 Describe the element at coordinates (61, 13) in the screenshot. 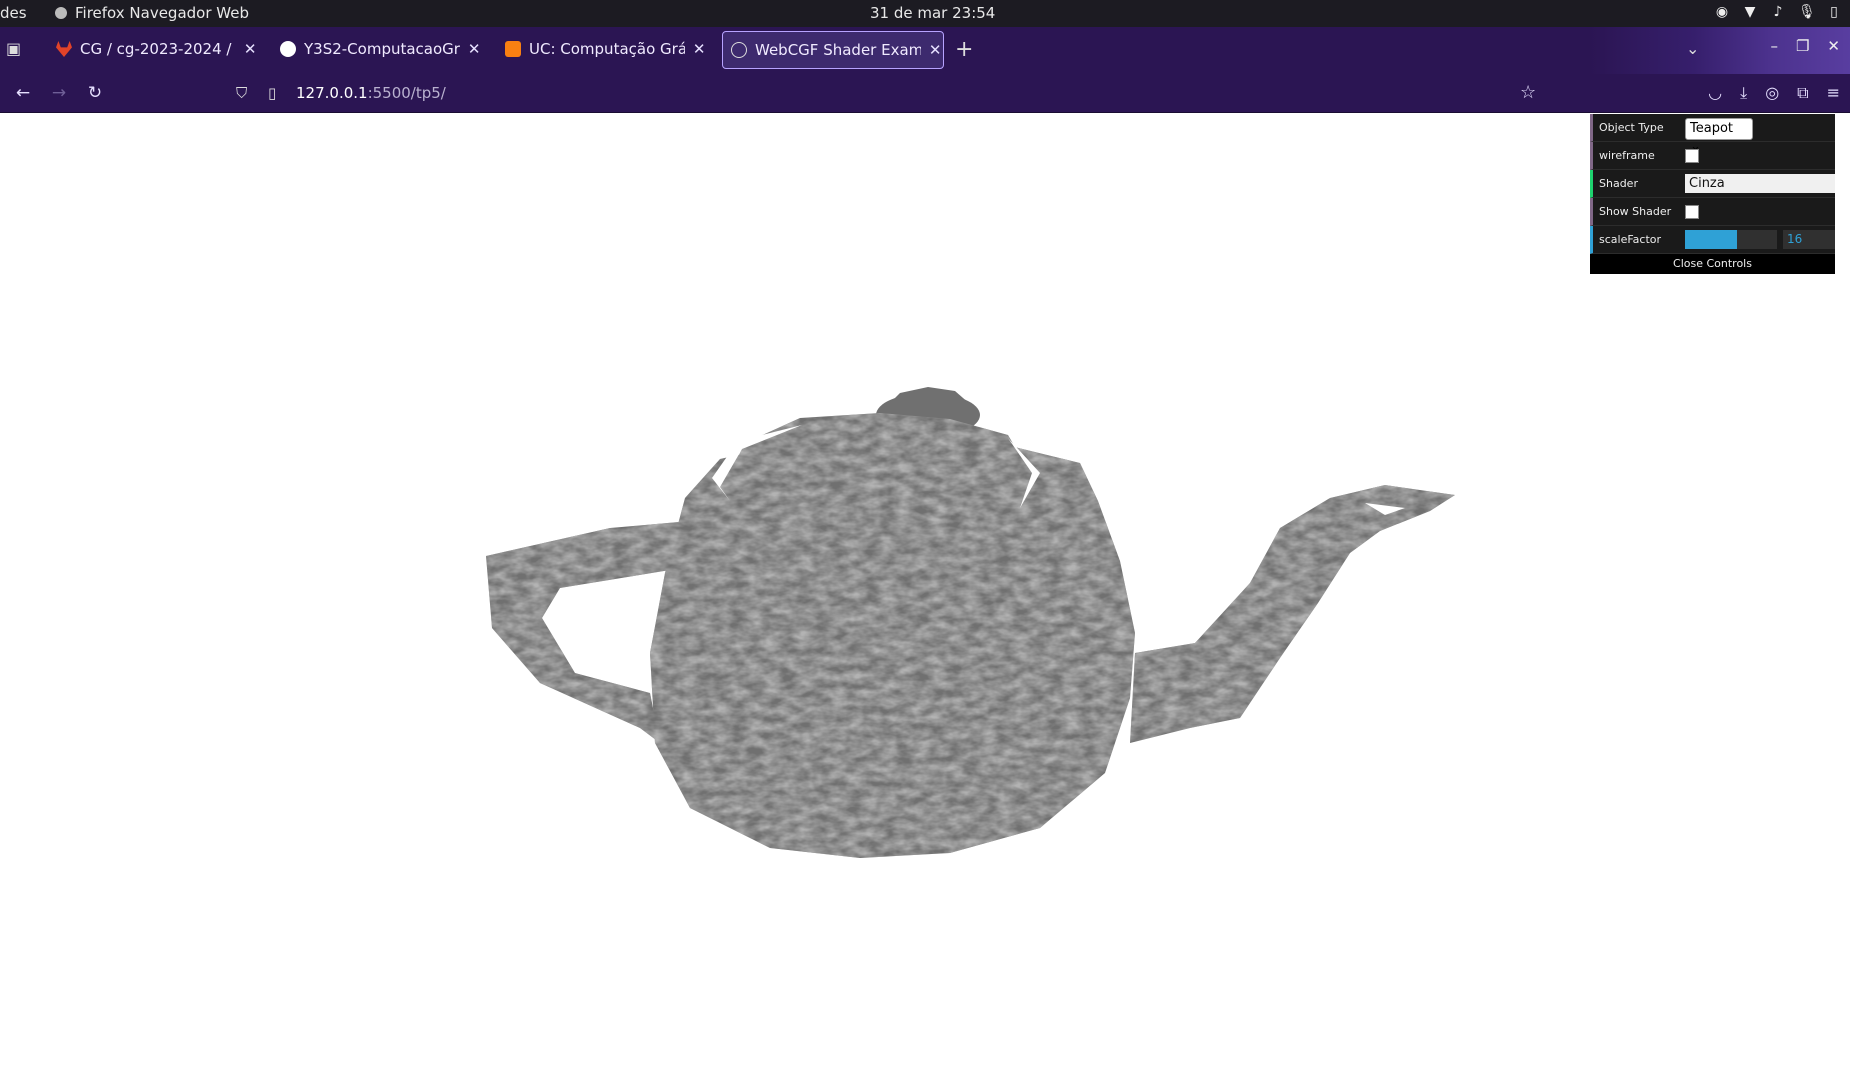

I see `firefox-icon` at that location.